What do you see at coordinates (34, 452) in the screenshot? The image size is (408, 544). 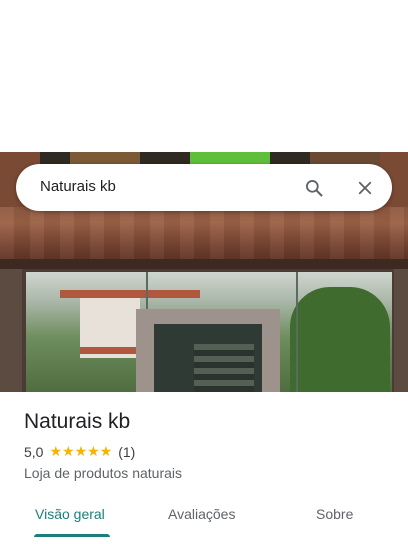 I see `rating-value: 5,0` at bounding box center [34, 452].